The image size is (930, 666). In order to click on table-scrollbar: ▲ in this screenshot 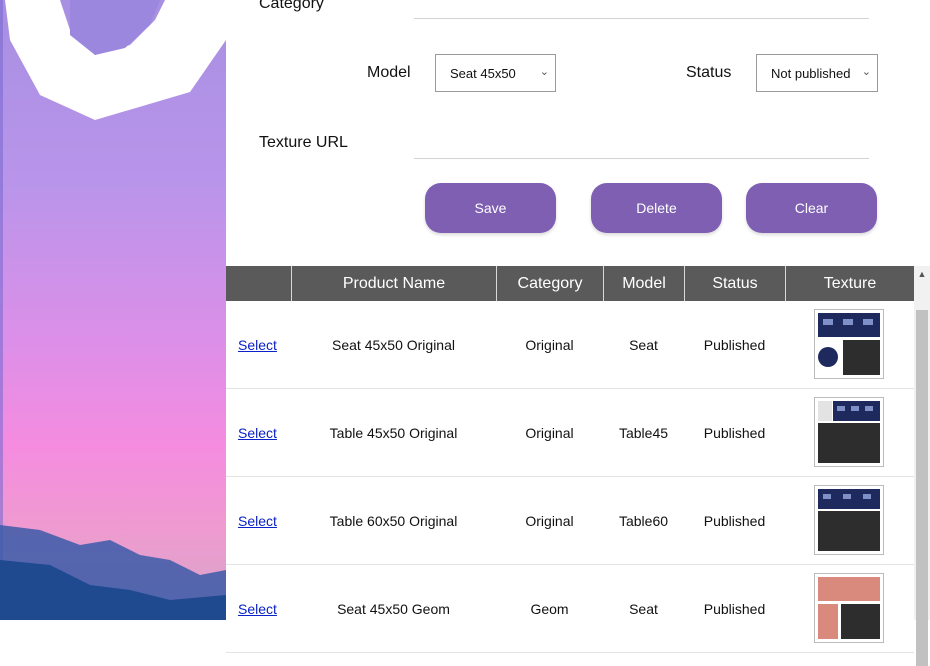, I will do `click(922, 466)`.